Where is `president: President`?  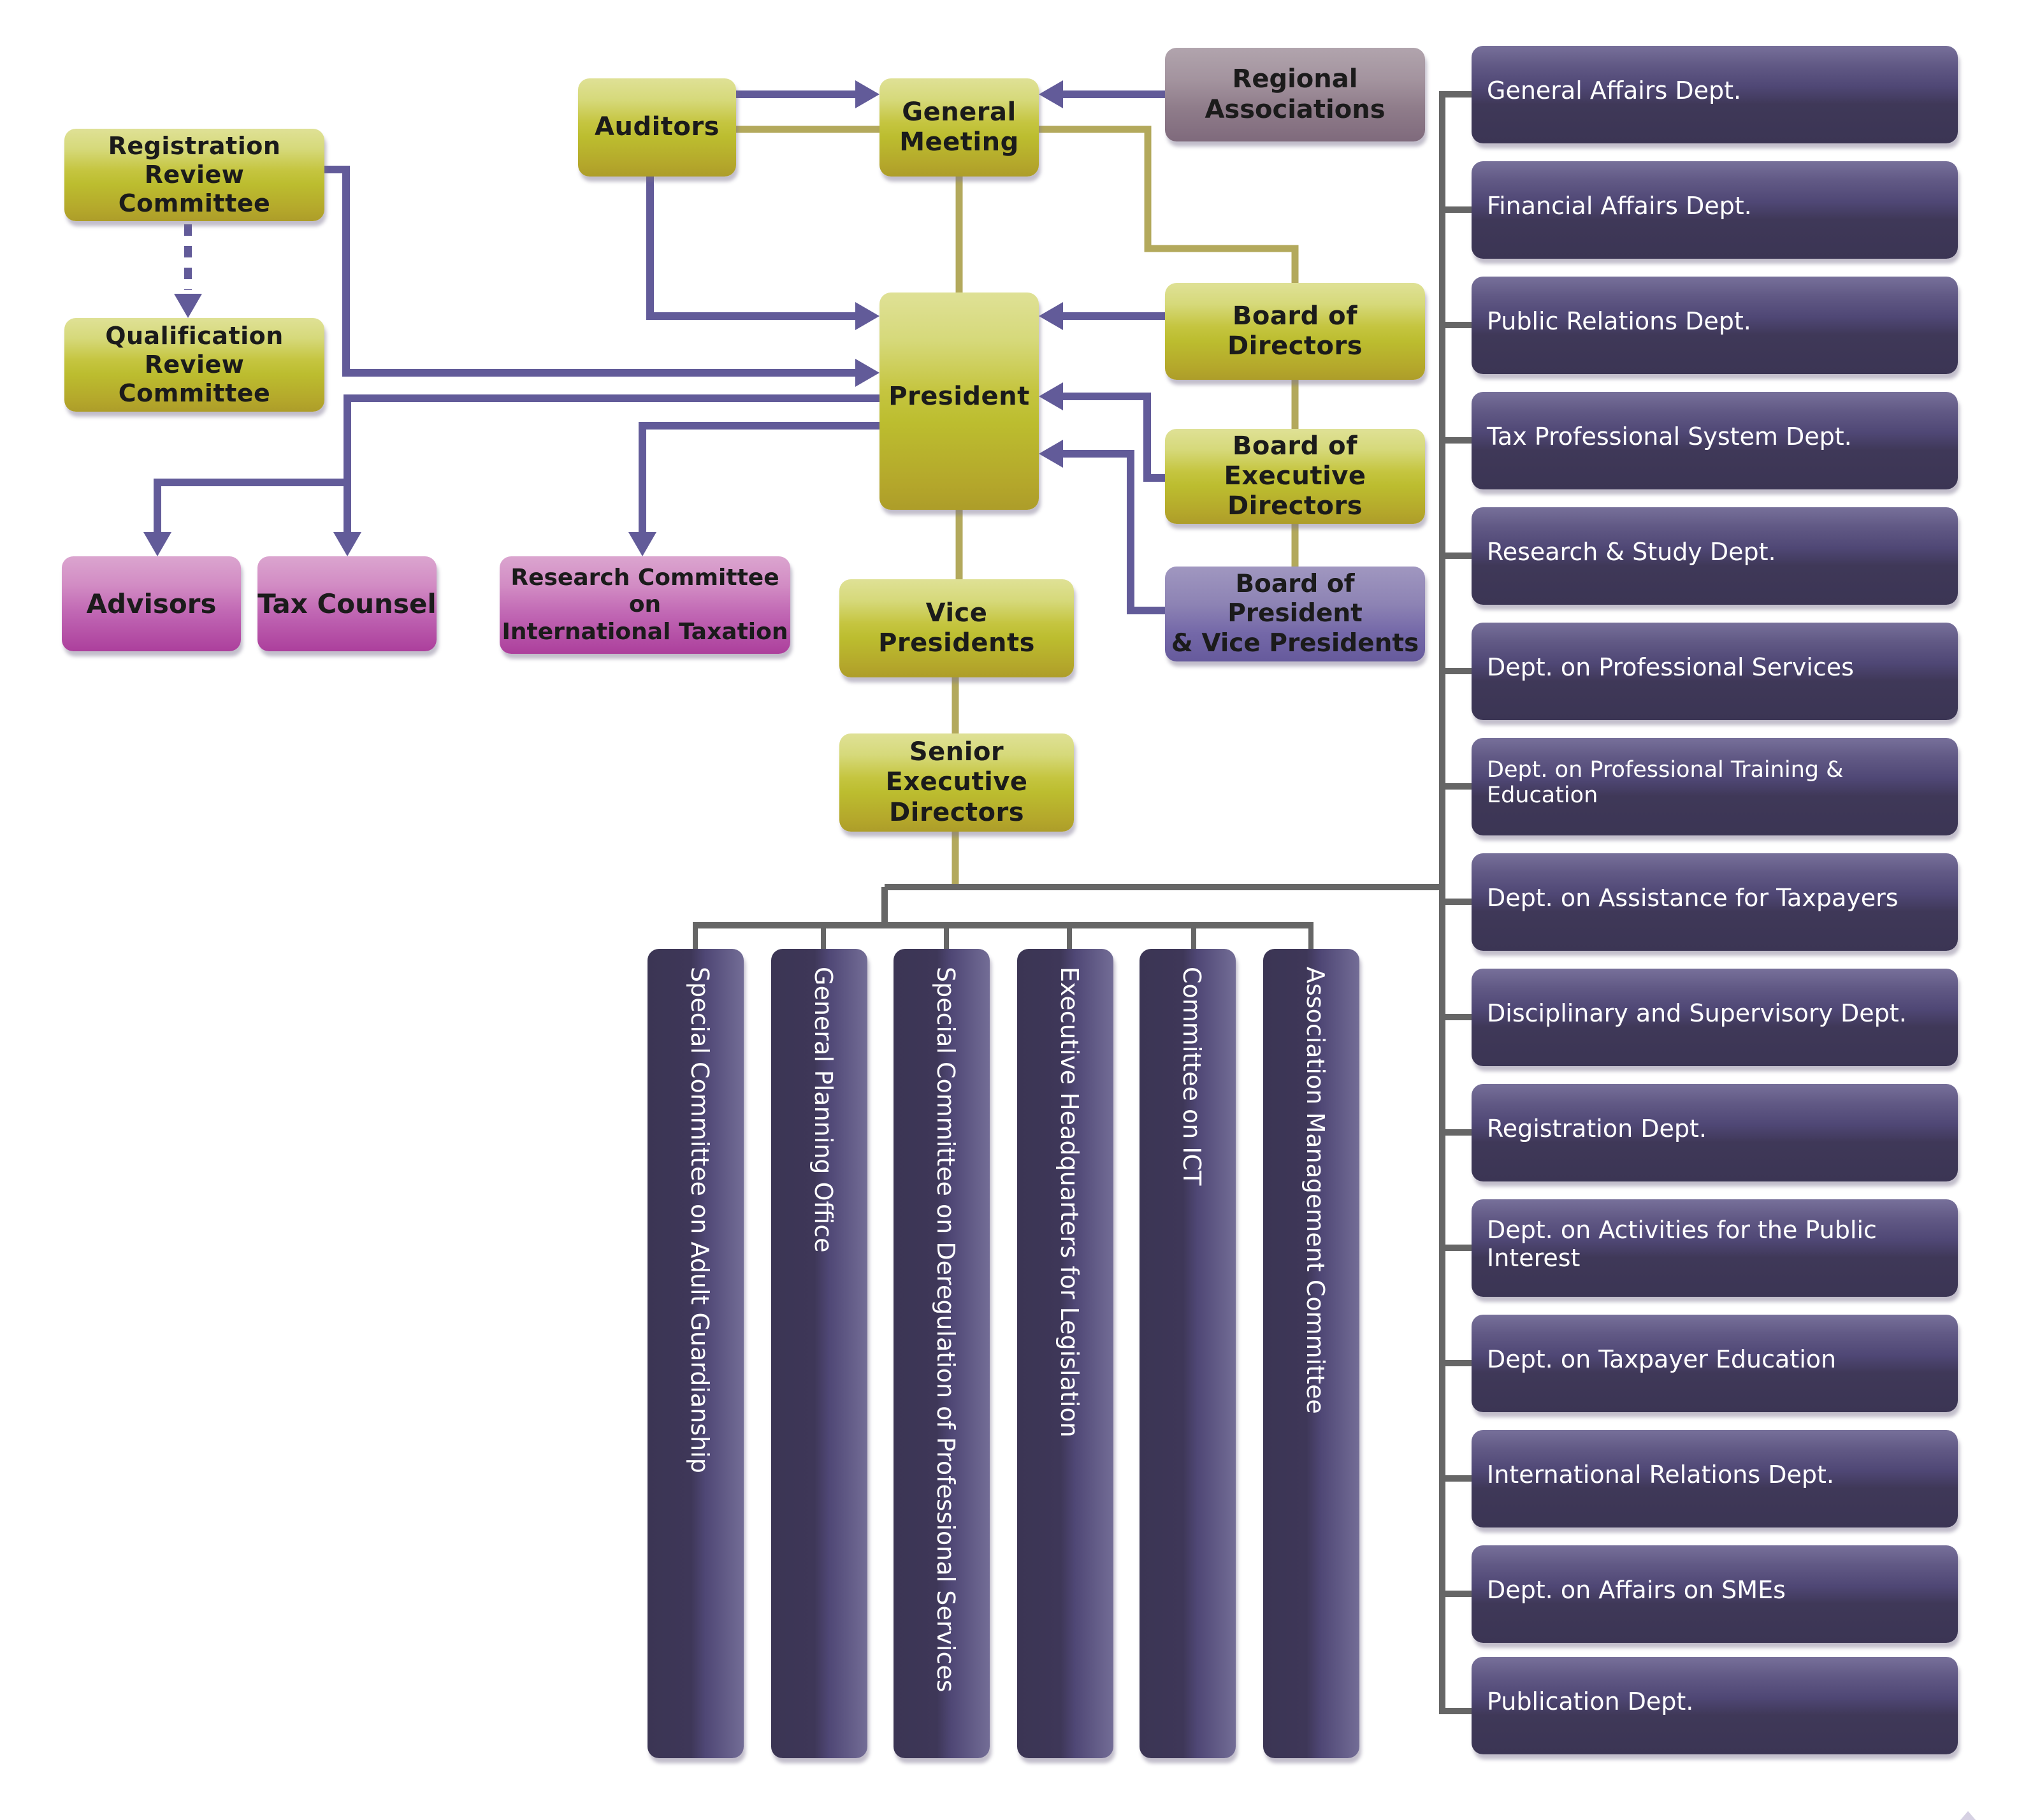
president: President is located at coordinates (959, 401).